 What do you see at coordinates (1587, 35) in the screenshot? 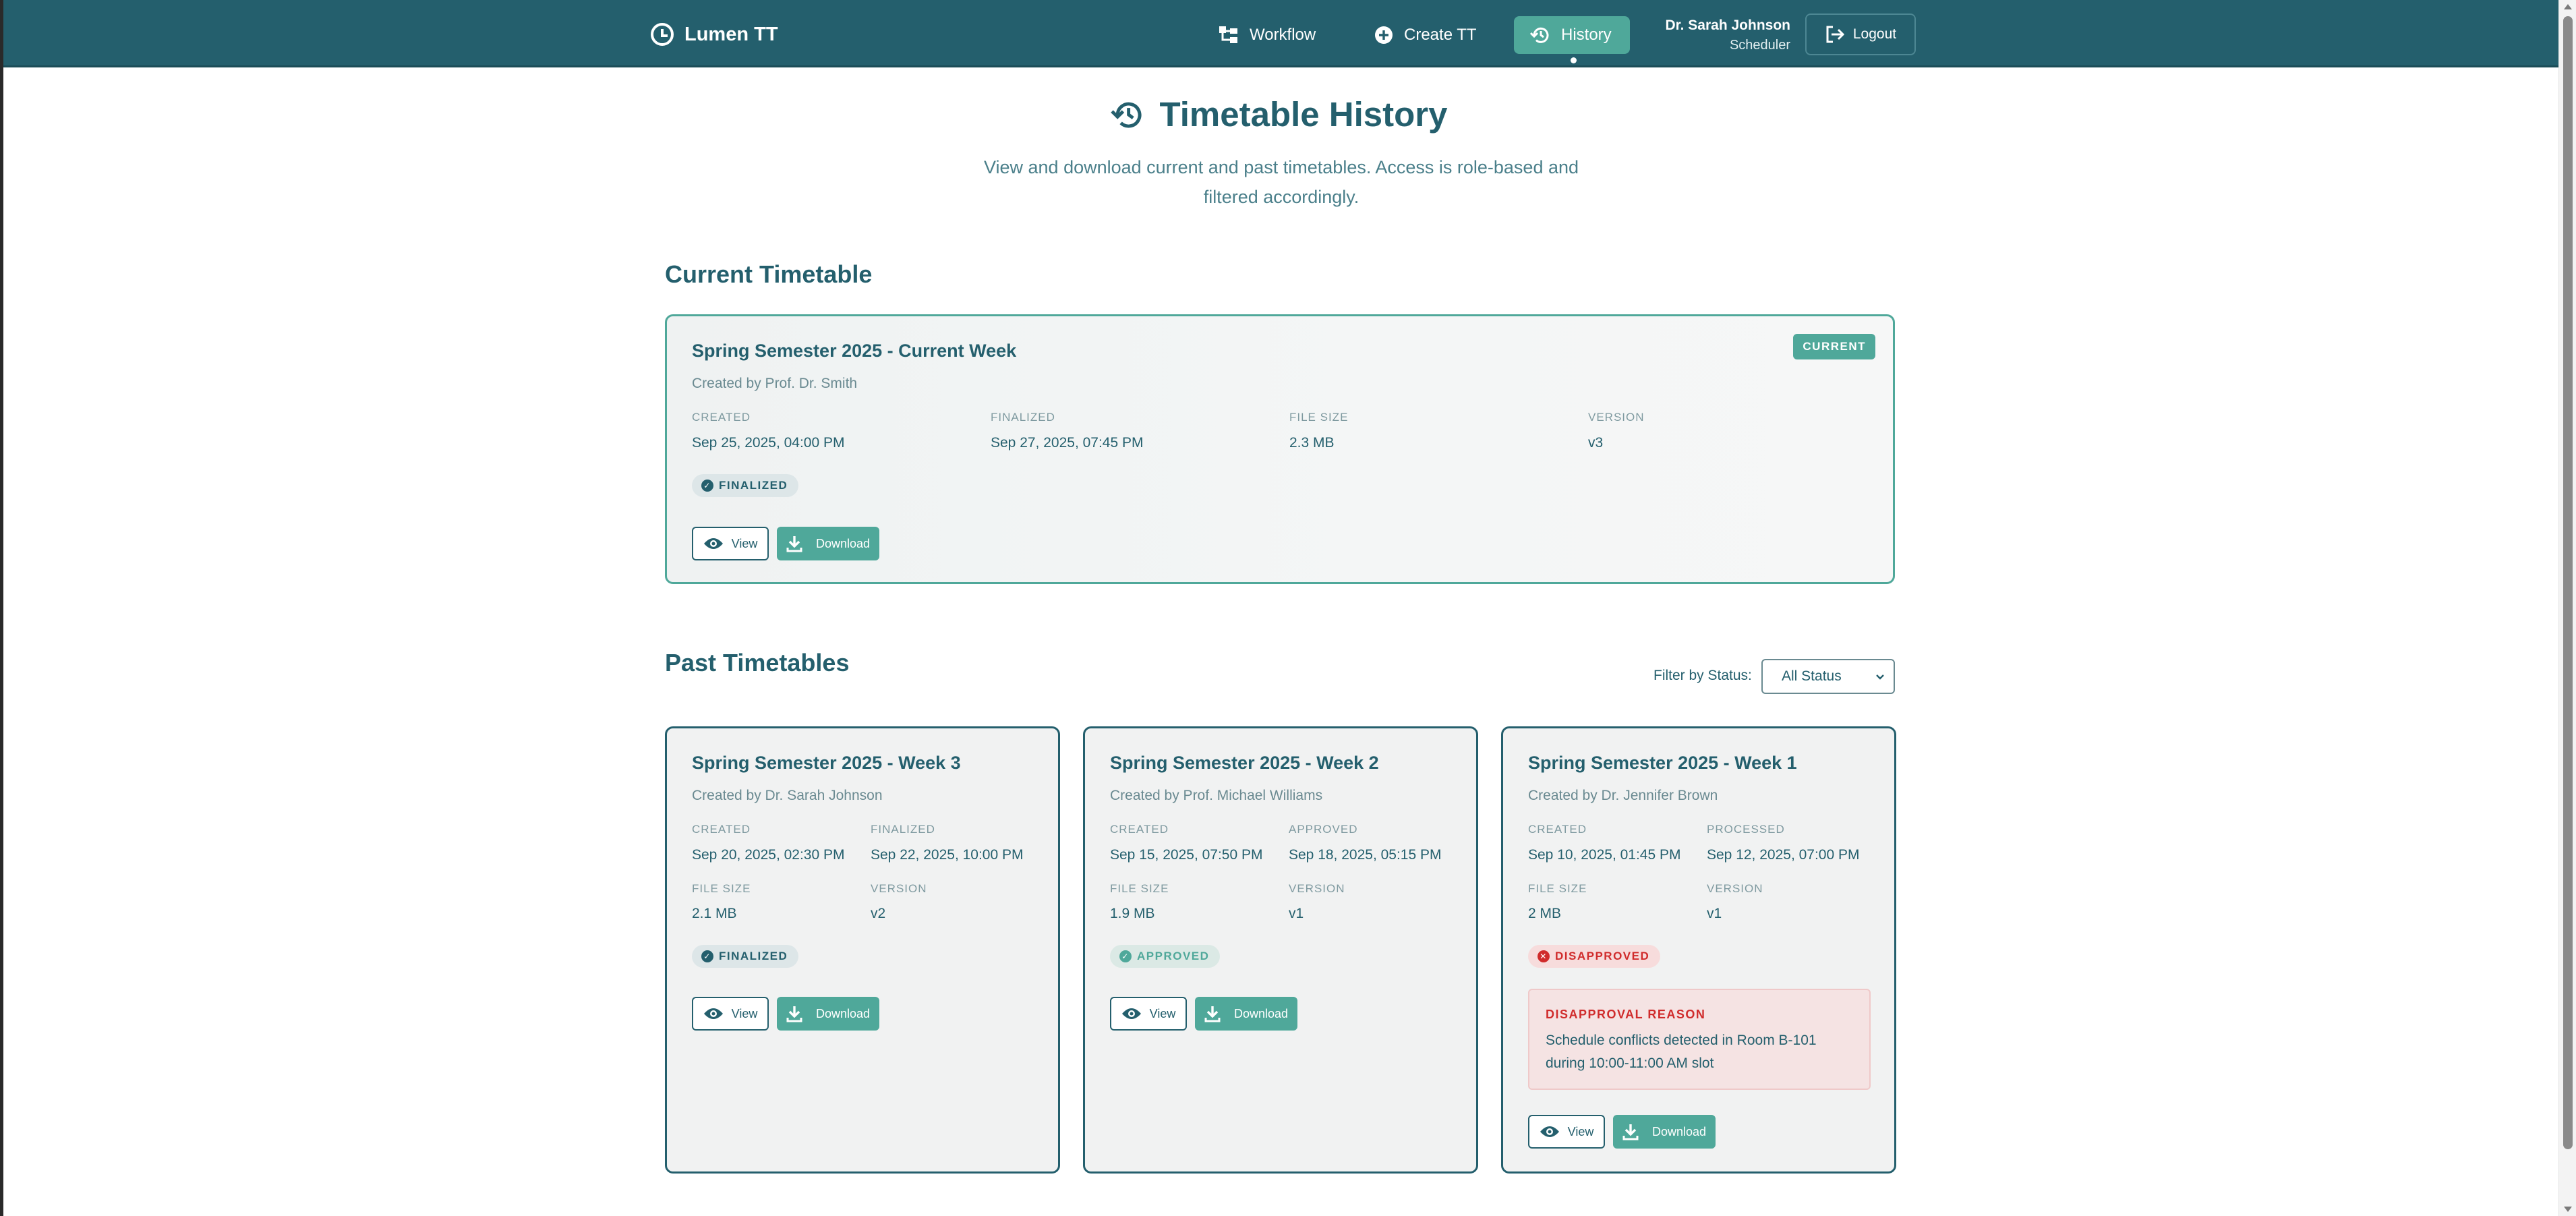
I see `nav-history-label: History` at bounding box center [1587, 35].